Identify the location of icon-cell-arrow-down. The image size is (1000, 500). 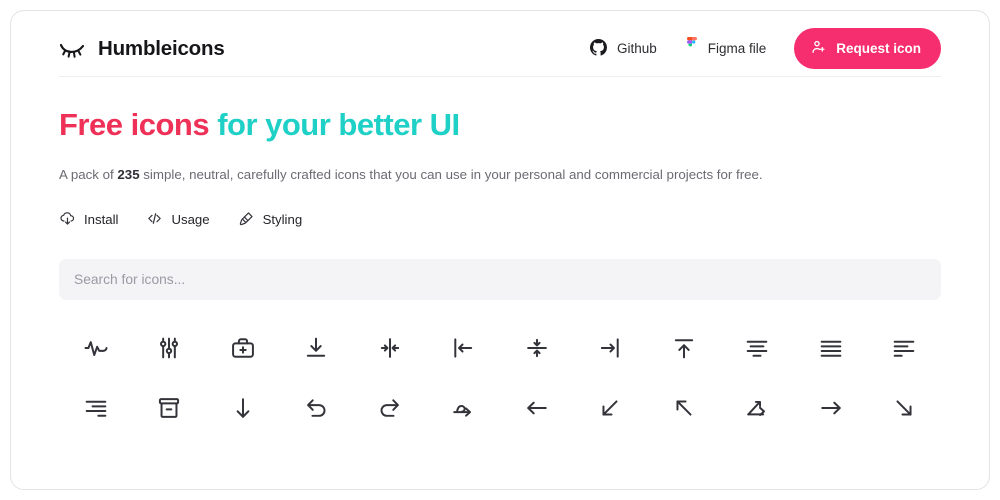
(243, 408).